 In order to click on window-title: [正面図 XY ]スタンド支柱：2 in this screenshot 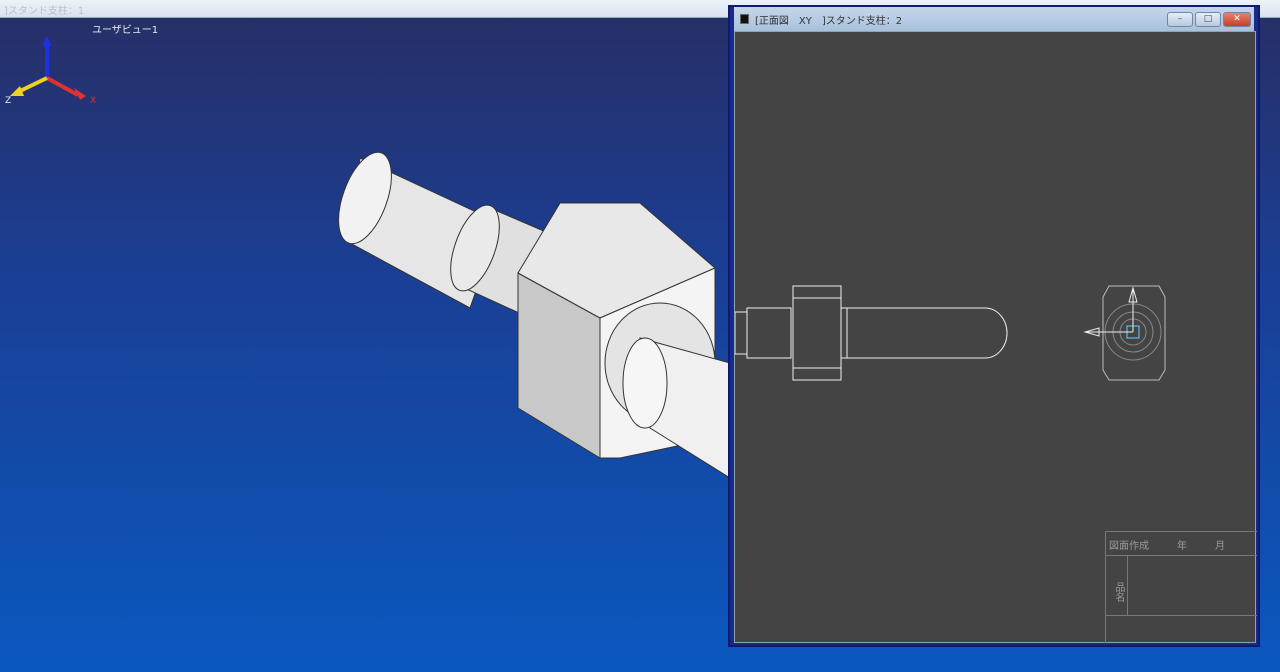, I will do `click(829, 21)`.